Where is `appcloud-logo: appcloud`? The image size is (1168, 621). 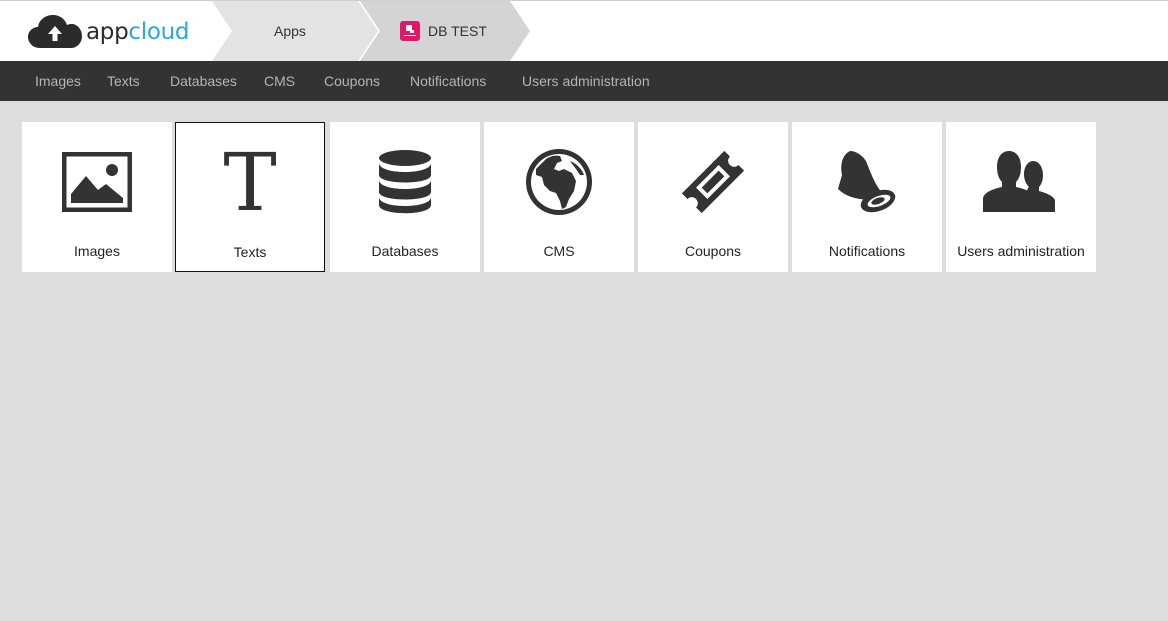
appcloud-logo: appcloud is located at coordinates (109, 32).